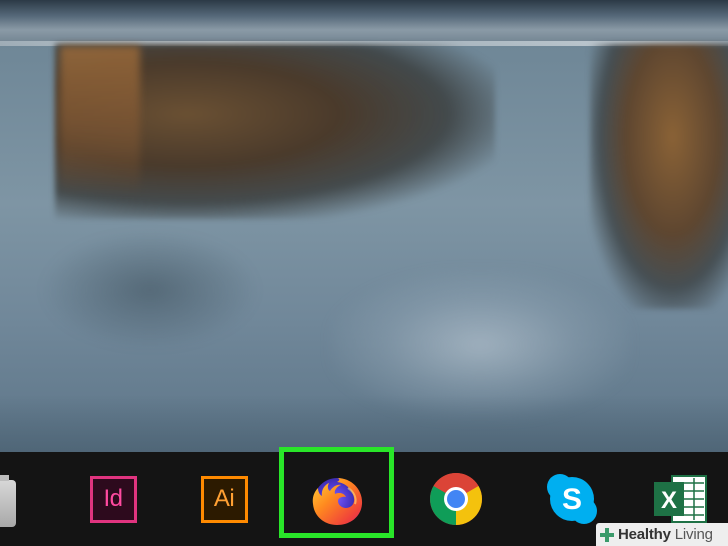 The image size is (728, 546). I want to click on taskbar-item-indesign: Id, so click(108, 499).